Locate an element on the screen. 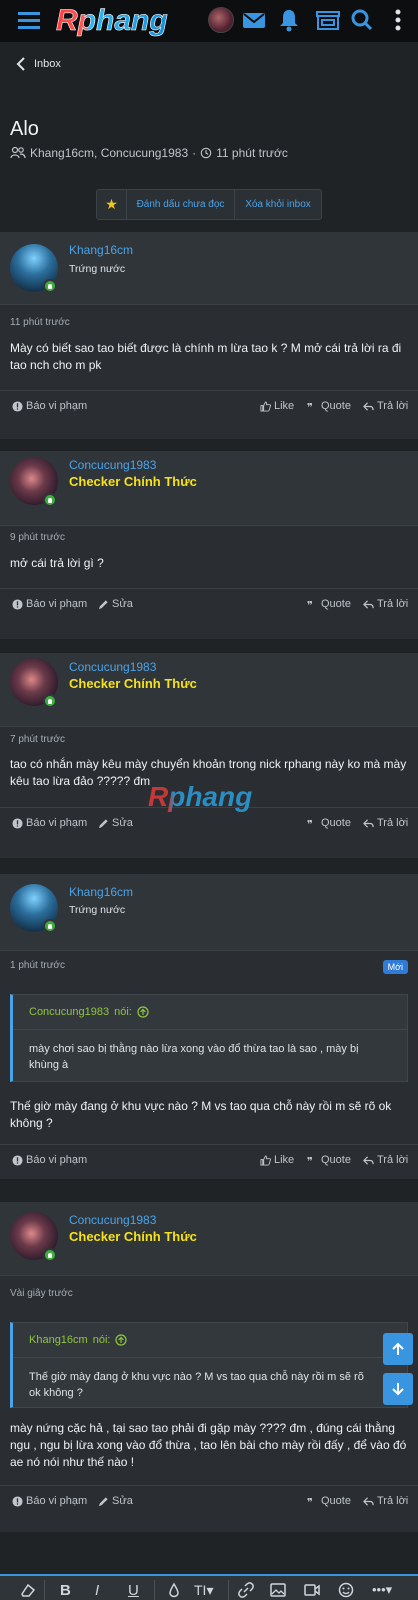 The height and width of the screenshot is (1600, 418). message-user-block: Khang16cm Trứng nước is located at coordinates (209, 268).